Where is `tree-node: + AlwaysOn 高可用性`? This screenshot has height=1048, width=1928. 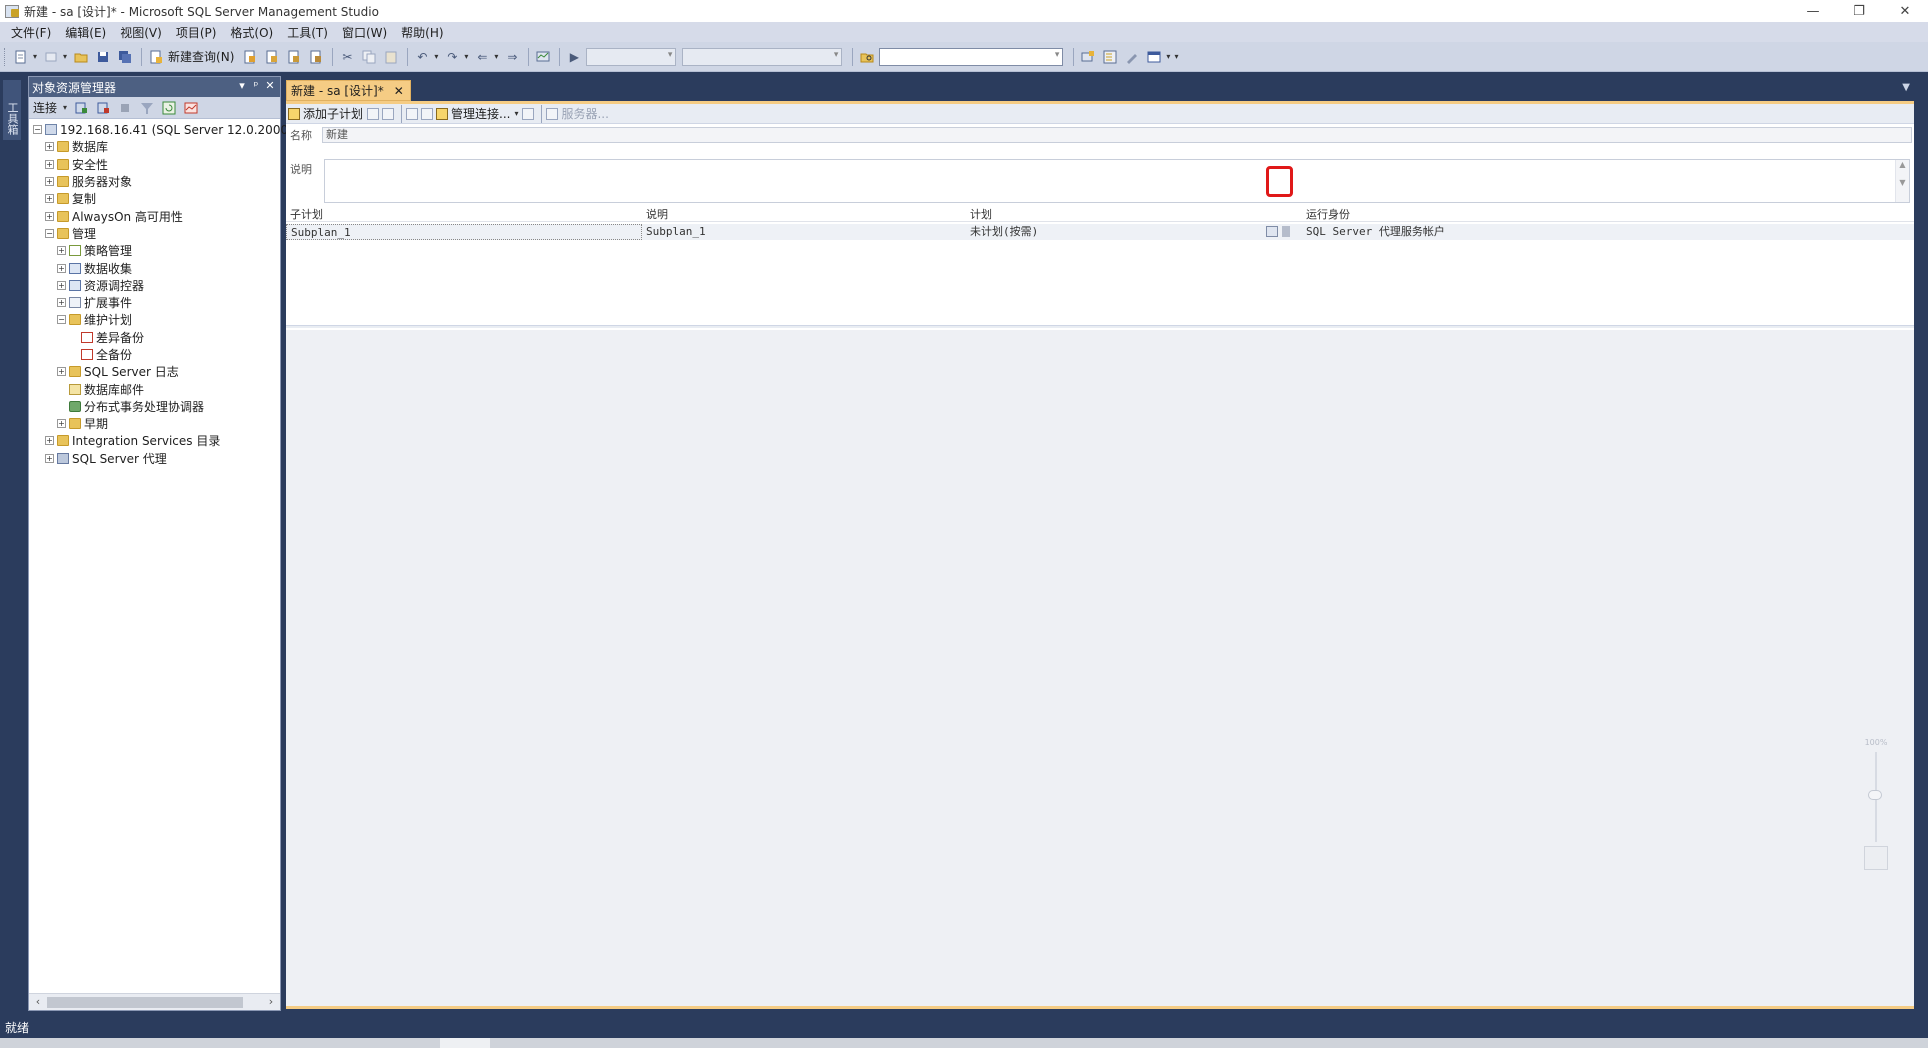
tree-node: + AlwaysOn 高可用性 is located at coordinates (154, 215).